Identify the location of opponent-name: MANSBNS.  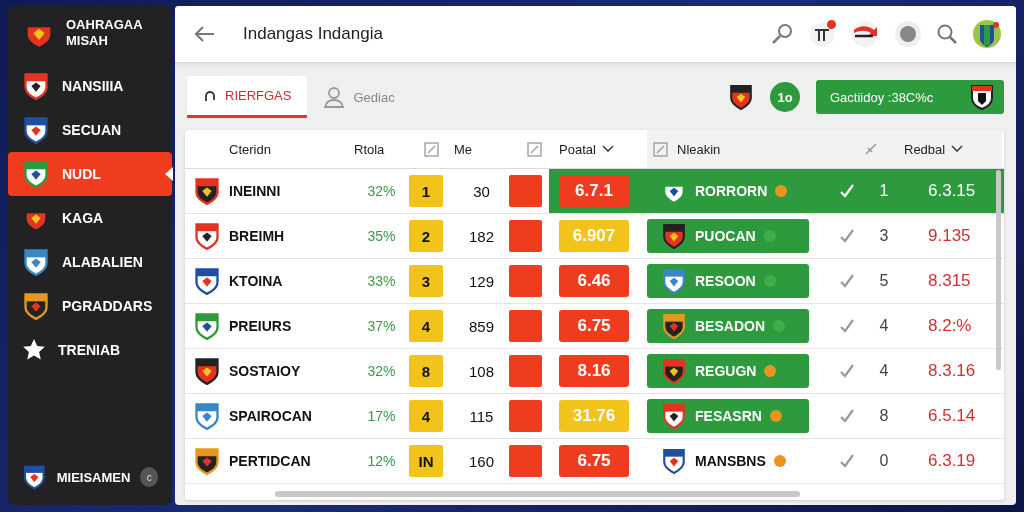
(730, 461).